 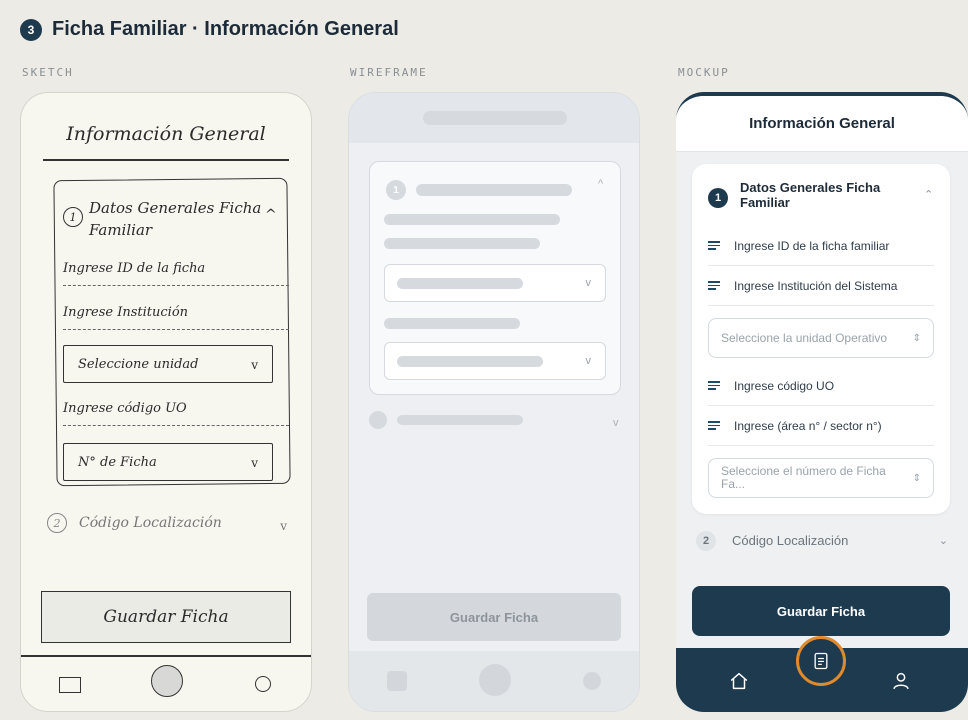 I want to click on sketch-section1-number: 1, so click(x=73, y=217).